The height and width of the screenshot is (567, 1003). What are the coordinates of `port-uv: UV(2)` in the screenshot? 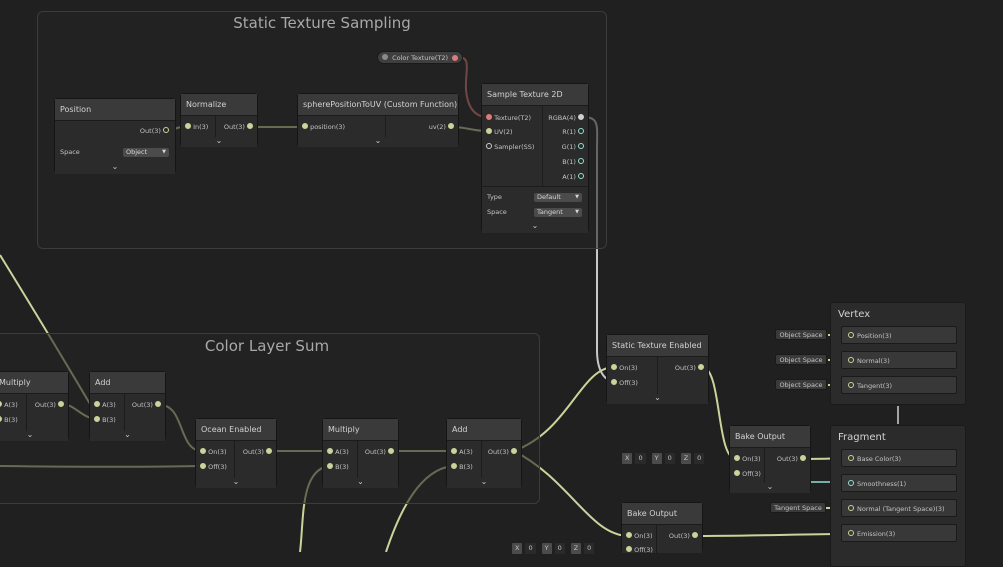 It's located at (499, 132).